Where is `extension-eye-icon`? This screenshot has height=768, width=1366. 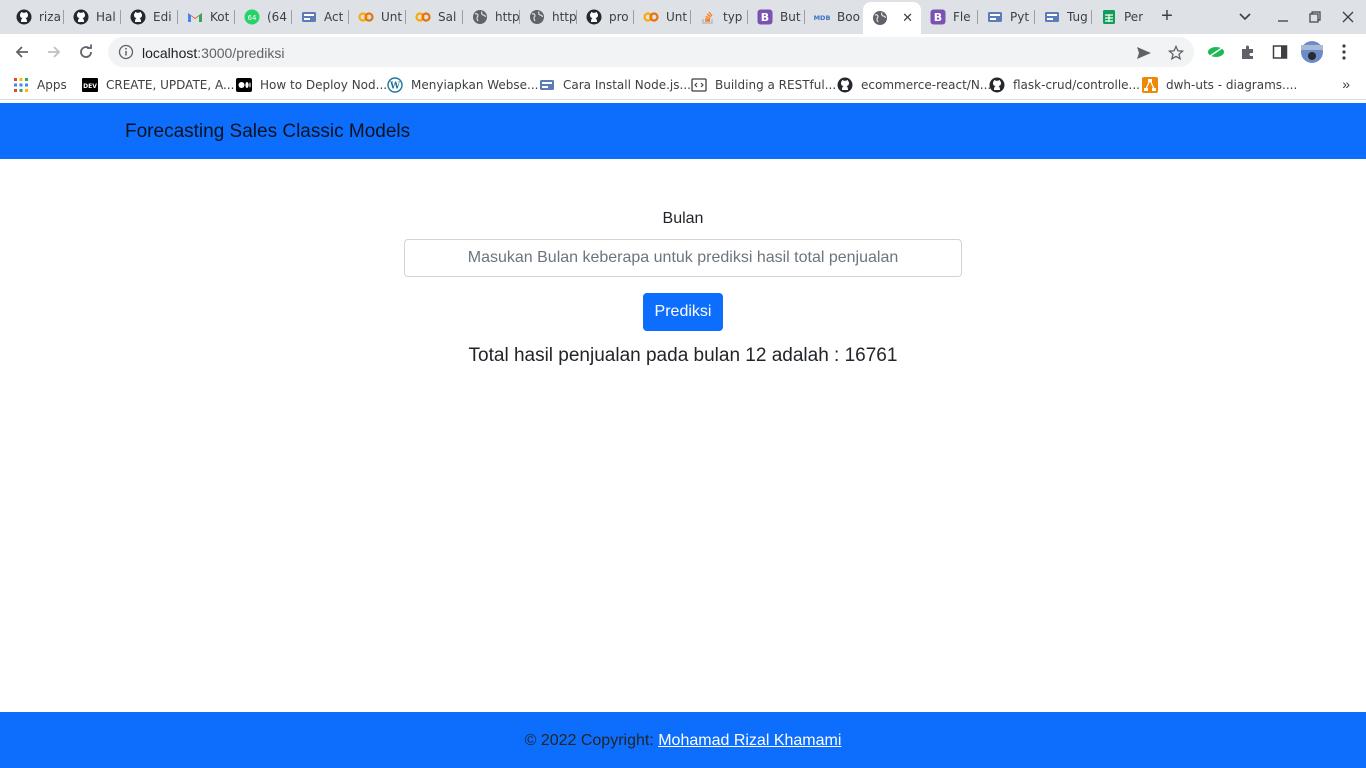 extension-eye-icon is located at coordinates (1216, 52).